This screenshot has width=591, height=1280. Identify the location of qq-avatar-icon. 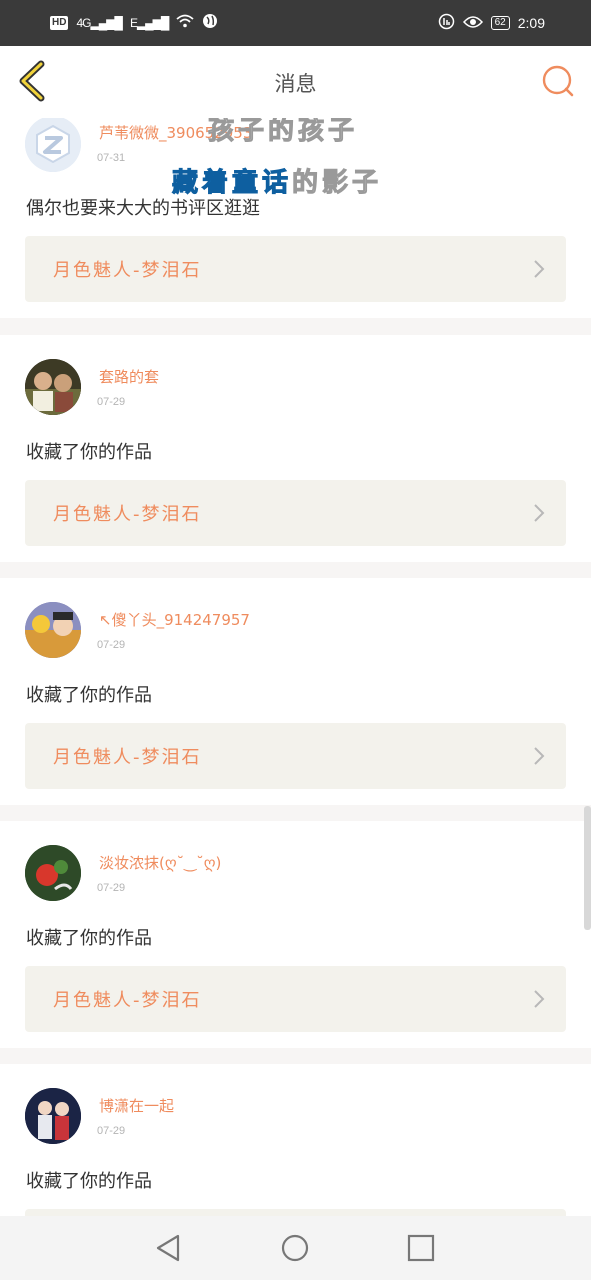
(53, 145).